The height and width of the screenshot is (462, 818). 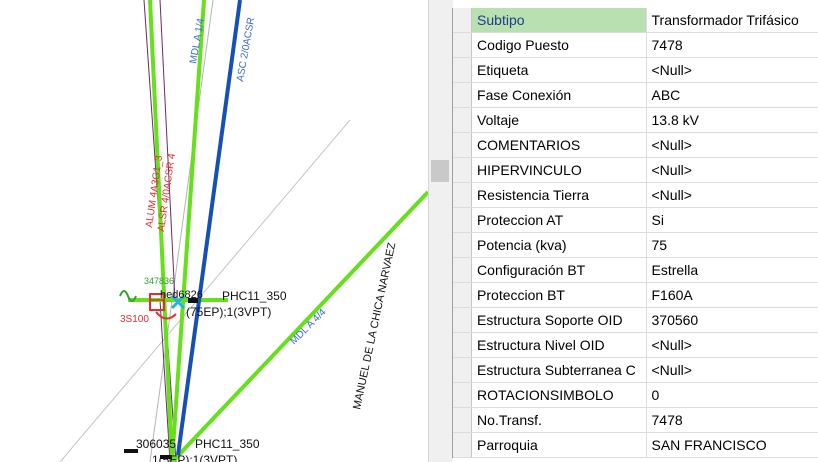 I want to click on attribute-row: Resistencia Tierra <Null>, so click(x=635, y=195).